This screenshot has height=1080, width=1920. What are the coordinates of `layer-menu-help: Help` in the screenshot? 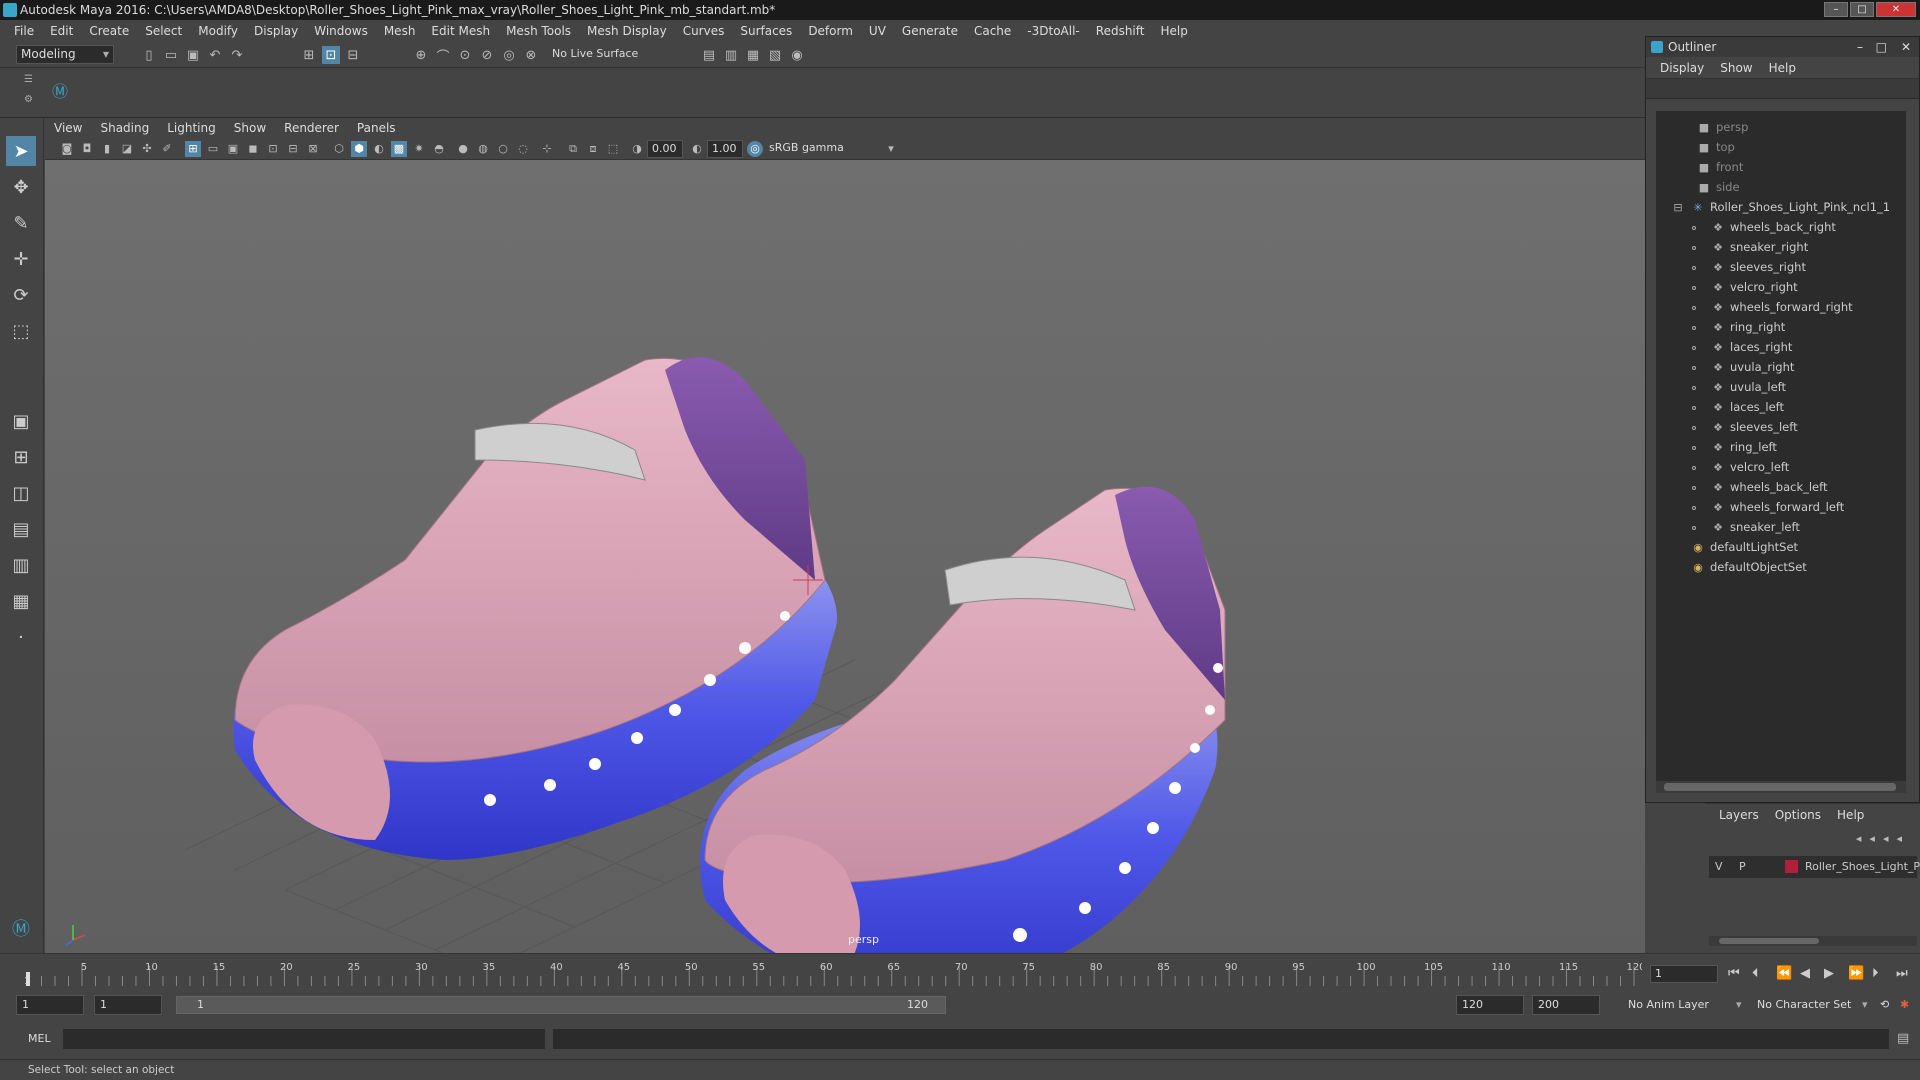 It's located at (1850, 815).